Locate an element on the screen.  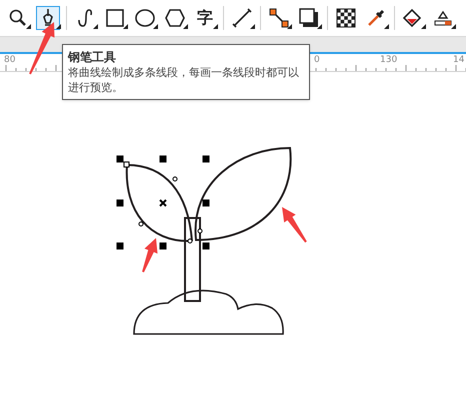
drop-shadow-icon is located at coordinates (309, 18).